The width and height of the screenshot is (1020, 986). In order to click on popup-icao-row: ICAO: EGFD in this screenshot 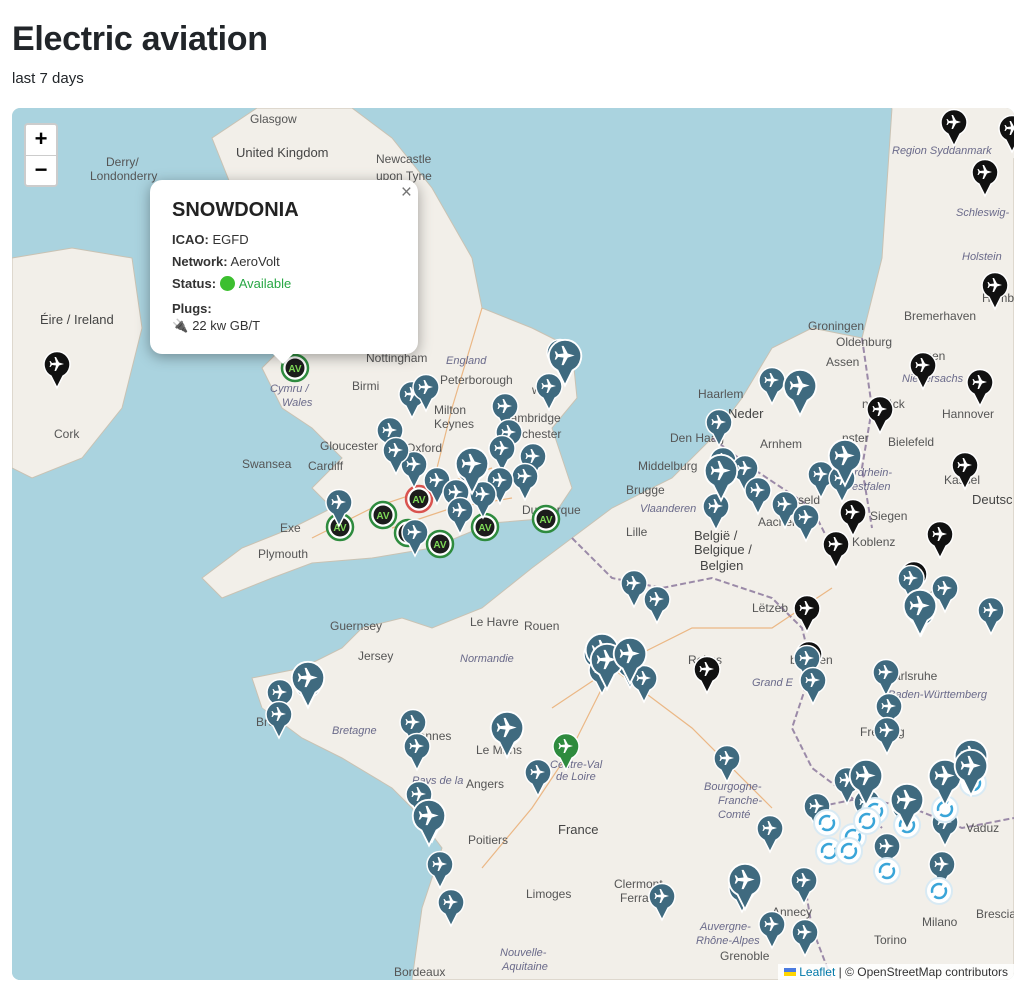, I will do `click(284, 239)`.